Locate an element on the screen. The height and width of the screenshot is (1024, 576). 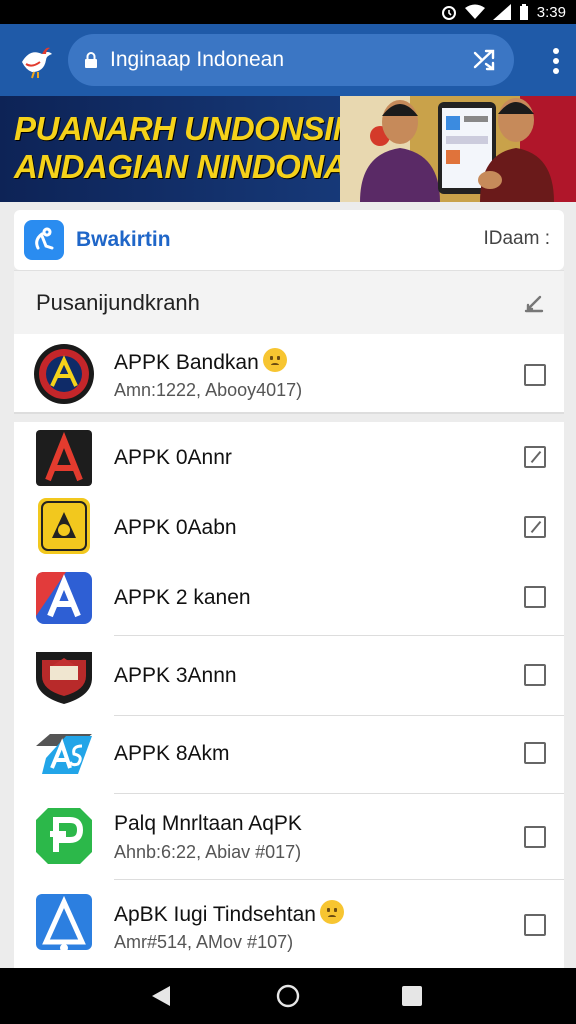
app-icon-as is located at coordinates (64, 754).